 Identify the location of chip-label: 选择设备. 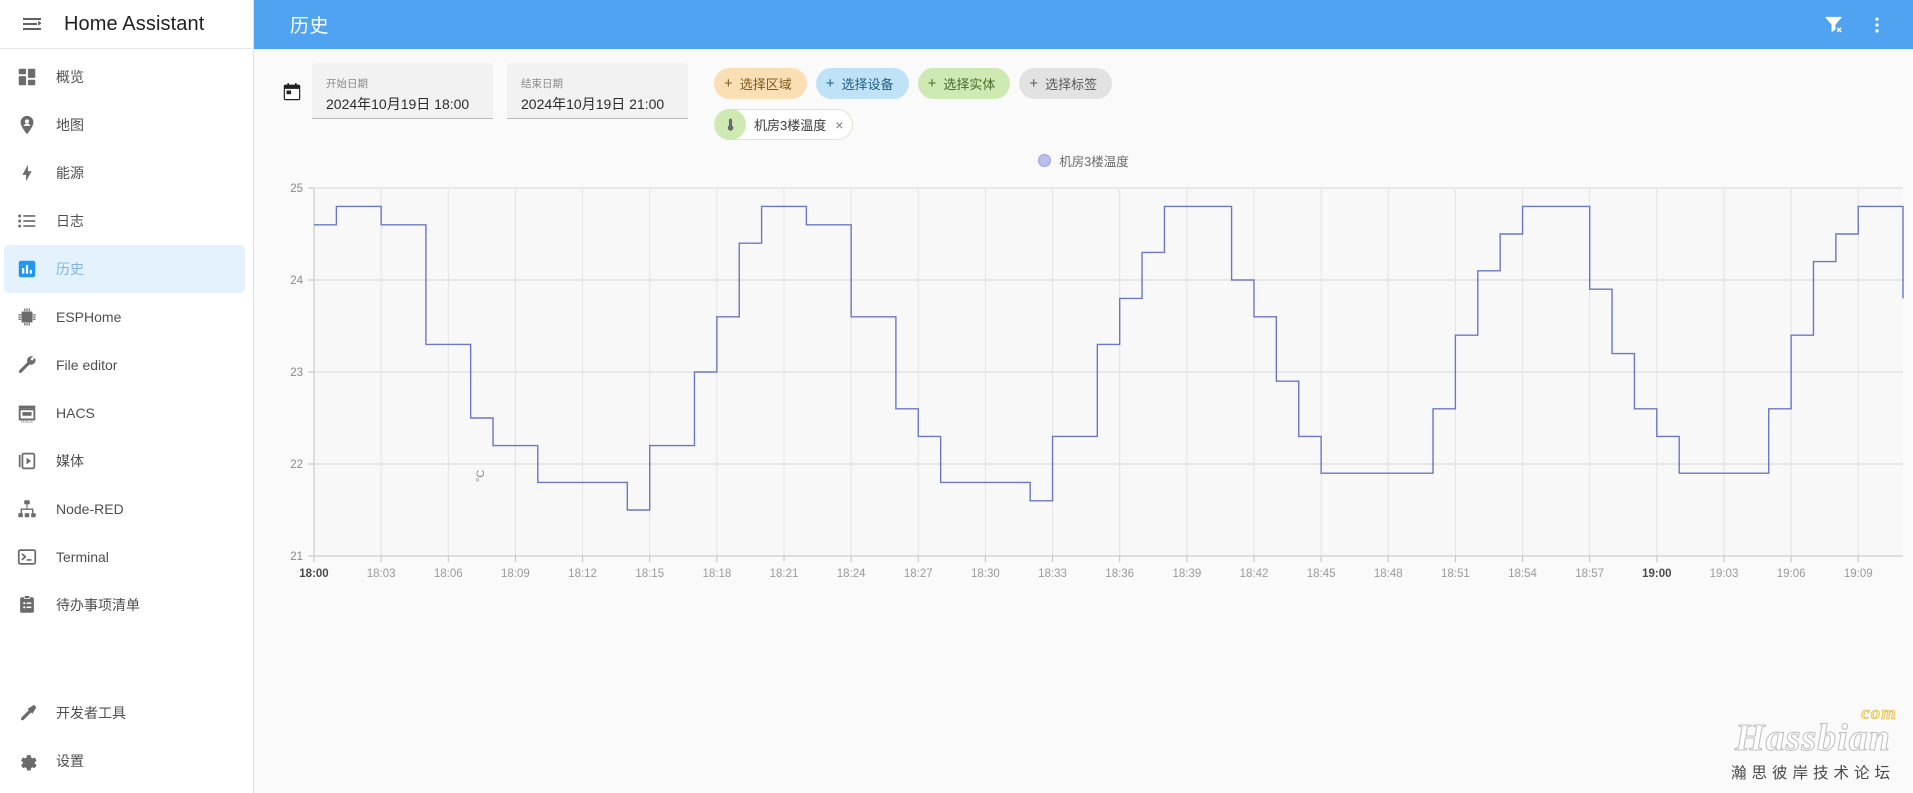
(867, 84).